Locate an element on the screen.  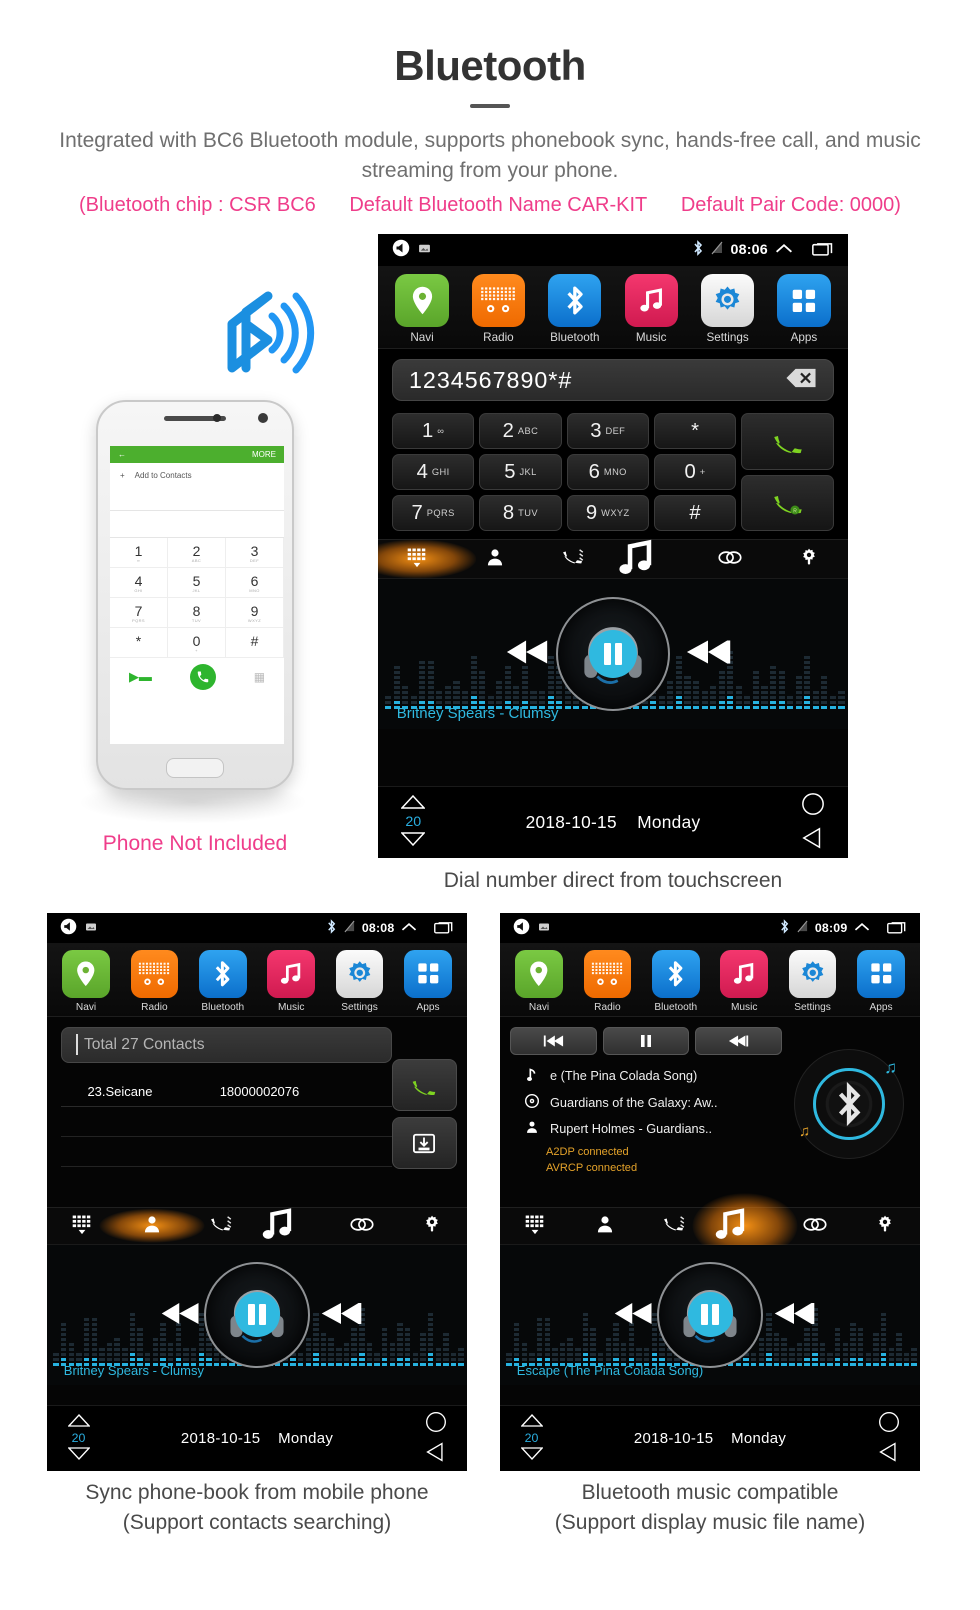
dial-key-9: 9 WXYZ is located at coordinates (607, 513).